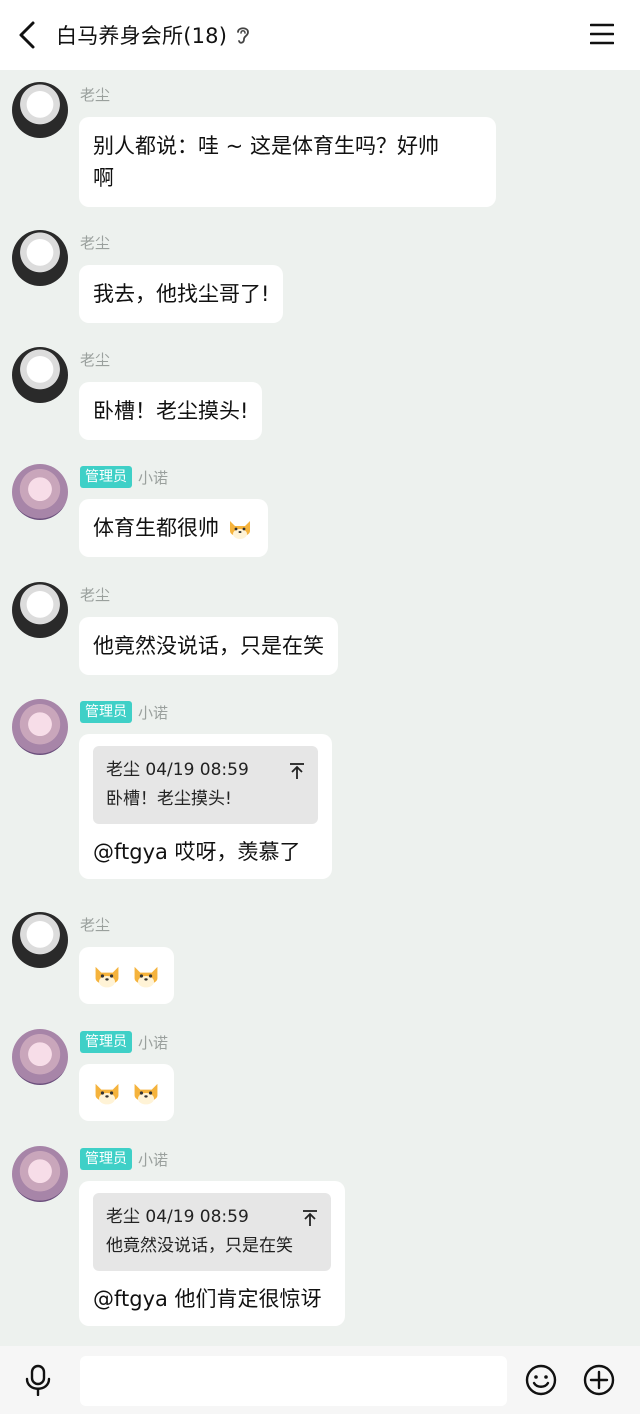 The image size is (640, 1414). I want to click on message-bubble: 卧槽！老尘摸头!, so click(171, 411).